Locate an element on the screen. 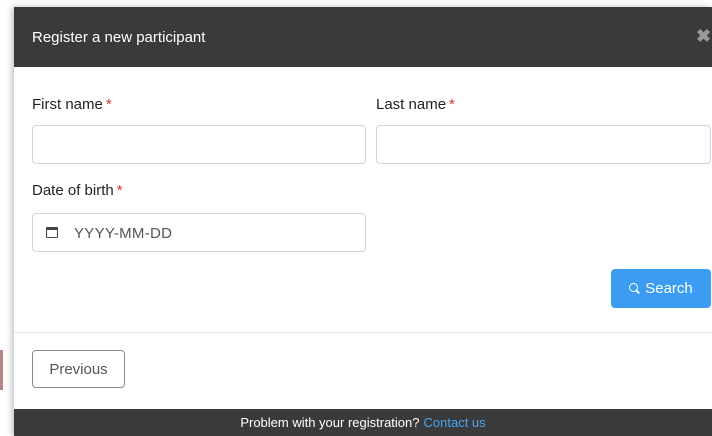  last-name-label: Last name * is located at coordinates (415, 104).